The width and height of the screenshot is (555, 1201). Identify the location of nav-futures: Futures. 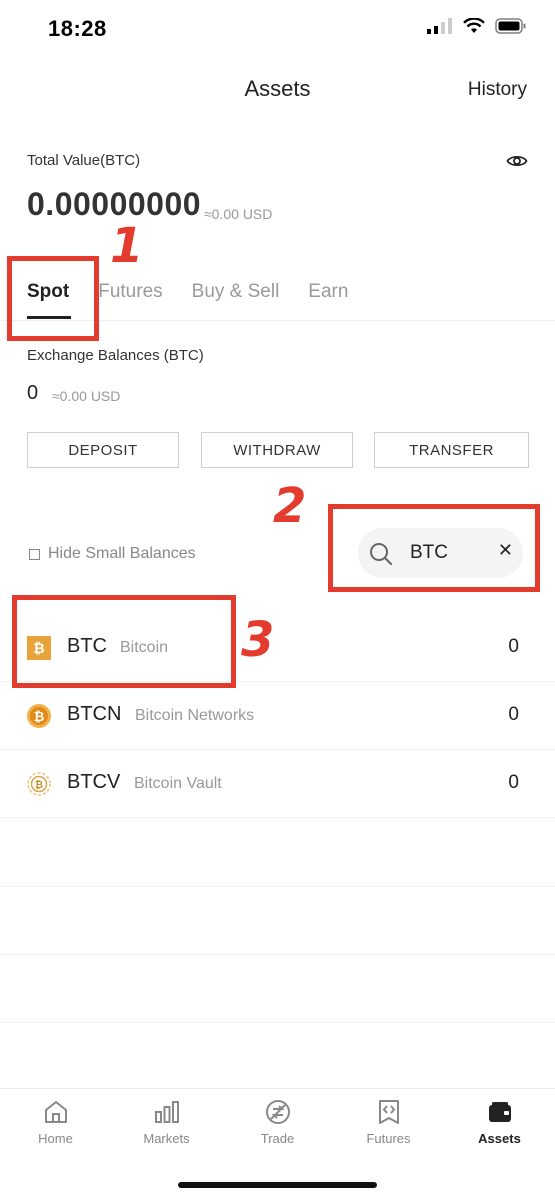
(388, 1122).